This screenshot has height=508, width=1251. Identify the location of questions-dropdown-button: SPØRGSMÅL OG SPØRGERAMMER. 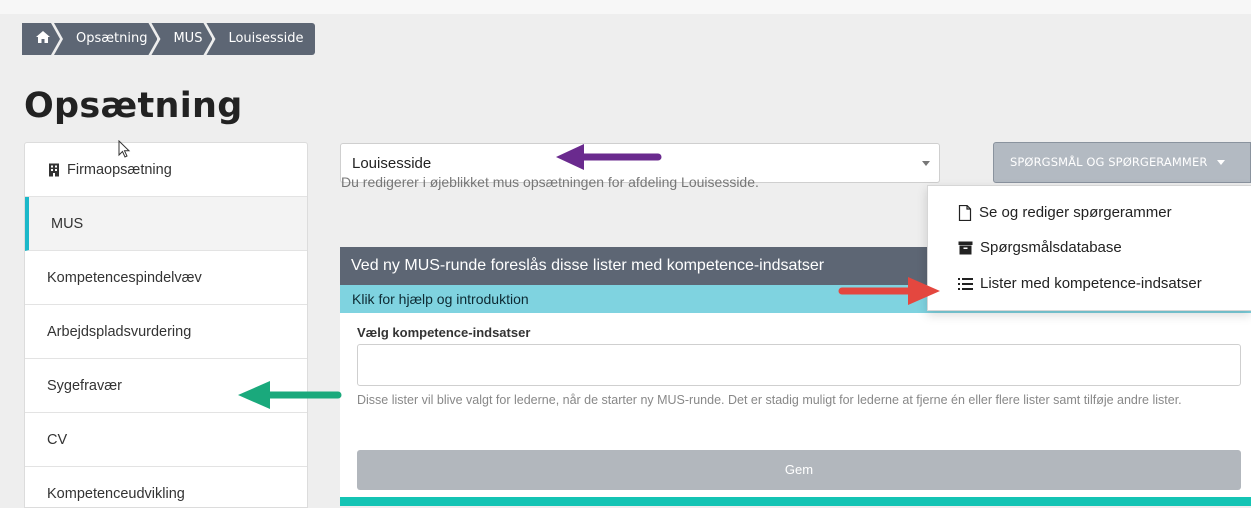
(1122, 162).